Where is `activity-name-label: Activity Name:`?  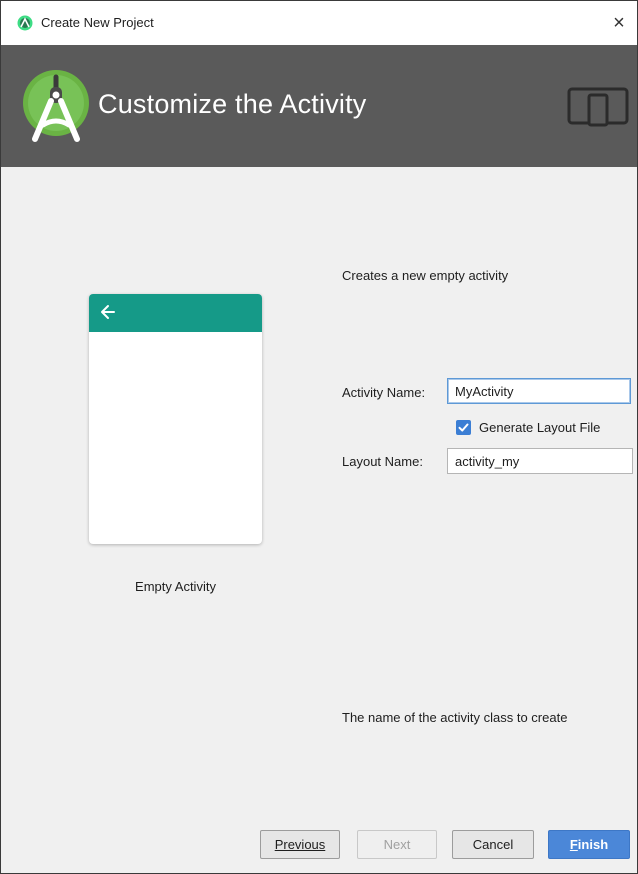
activity-name-label: Activity Name: is located at coordinates (384, 392).